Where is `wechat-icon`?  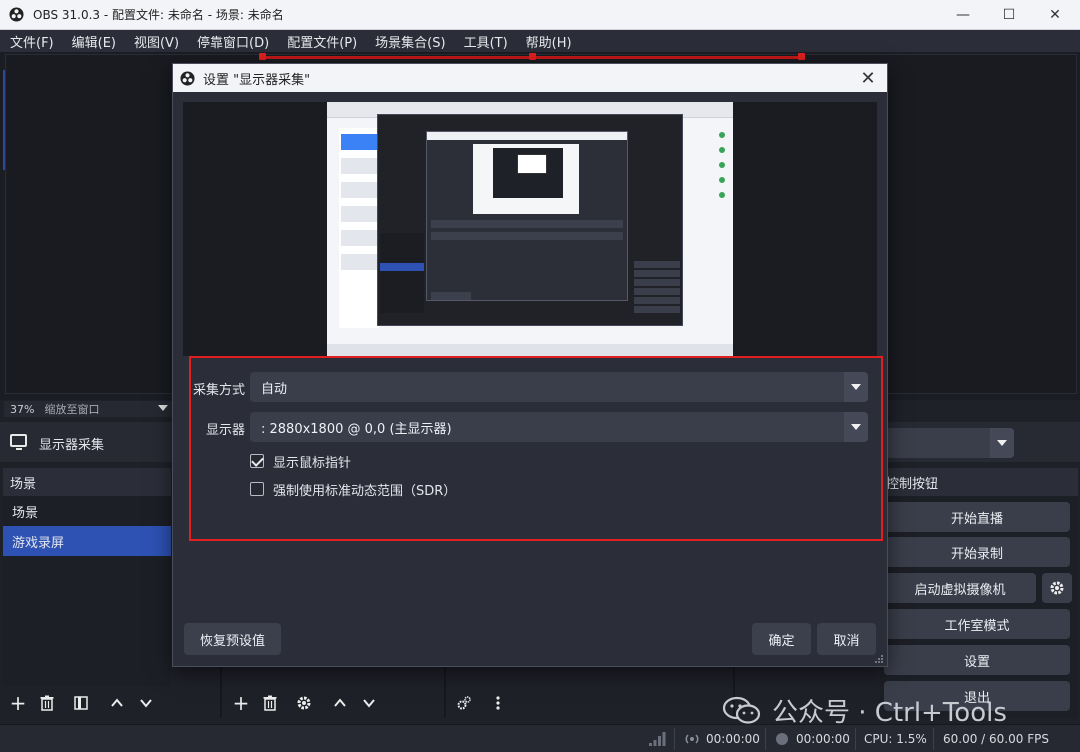
wechat-icon is located at coordinates (741, 710).